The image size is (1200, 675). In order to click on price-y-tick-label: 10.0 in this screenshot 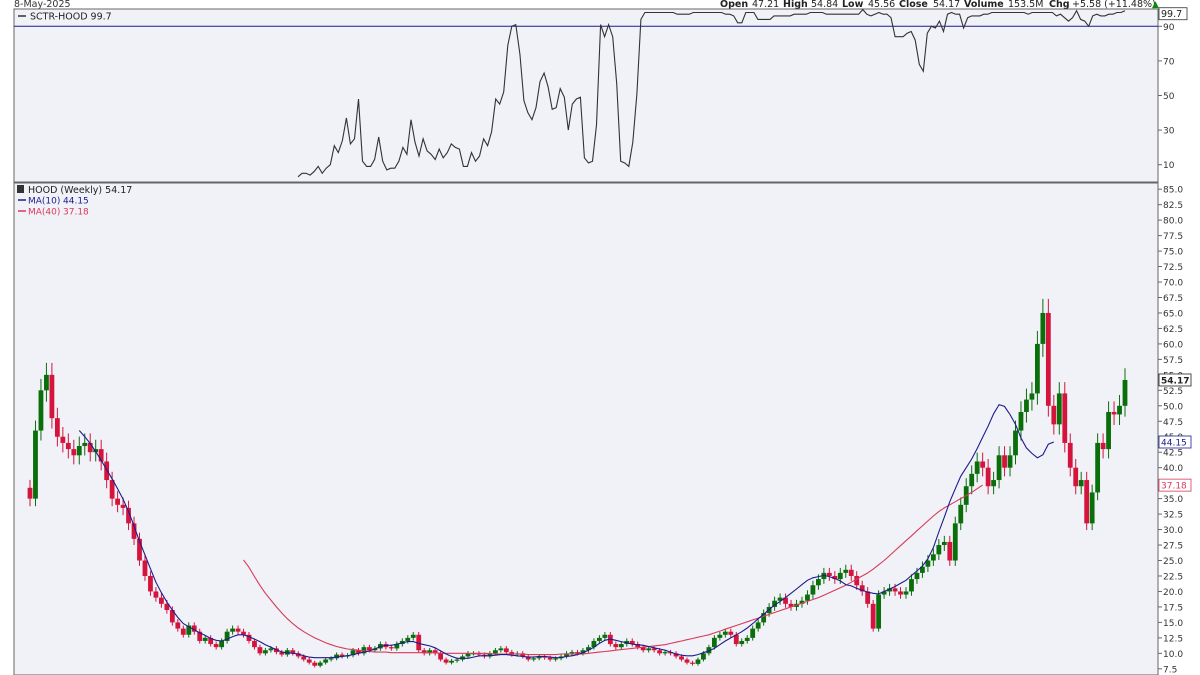, I will do `click(1173, 655)`.